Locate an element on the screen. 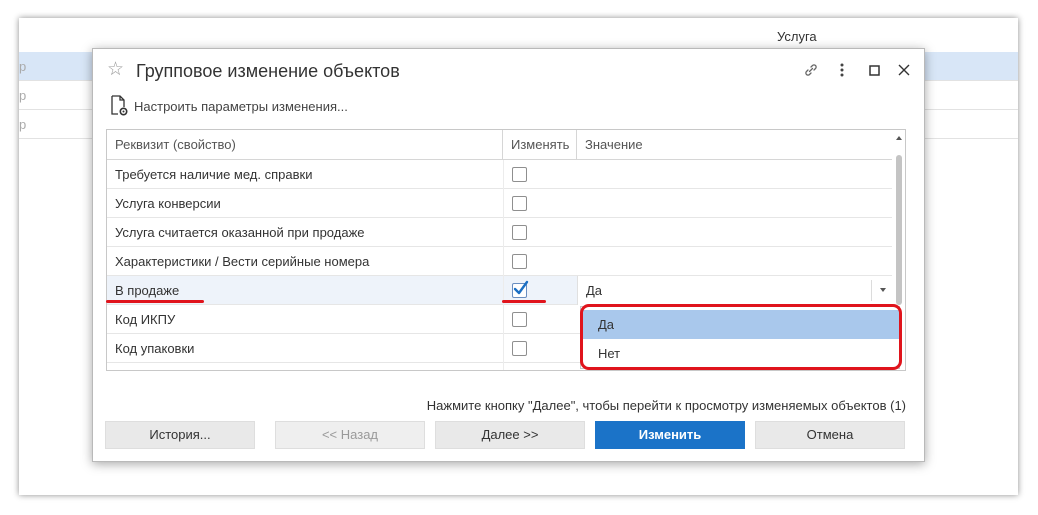 The height and width of the screenshot is (515, 1038). star-icon: ☆ is located at coordinates (117, 70).